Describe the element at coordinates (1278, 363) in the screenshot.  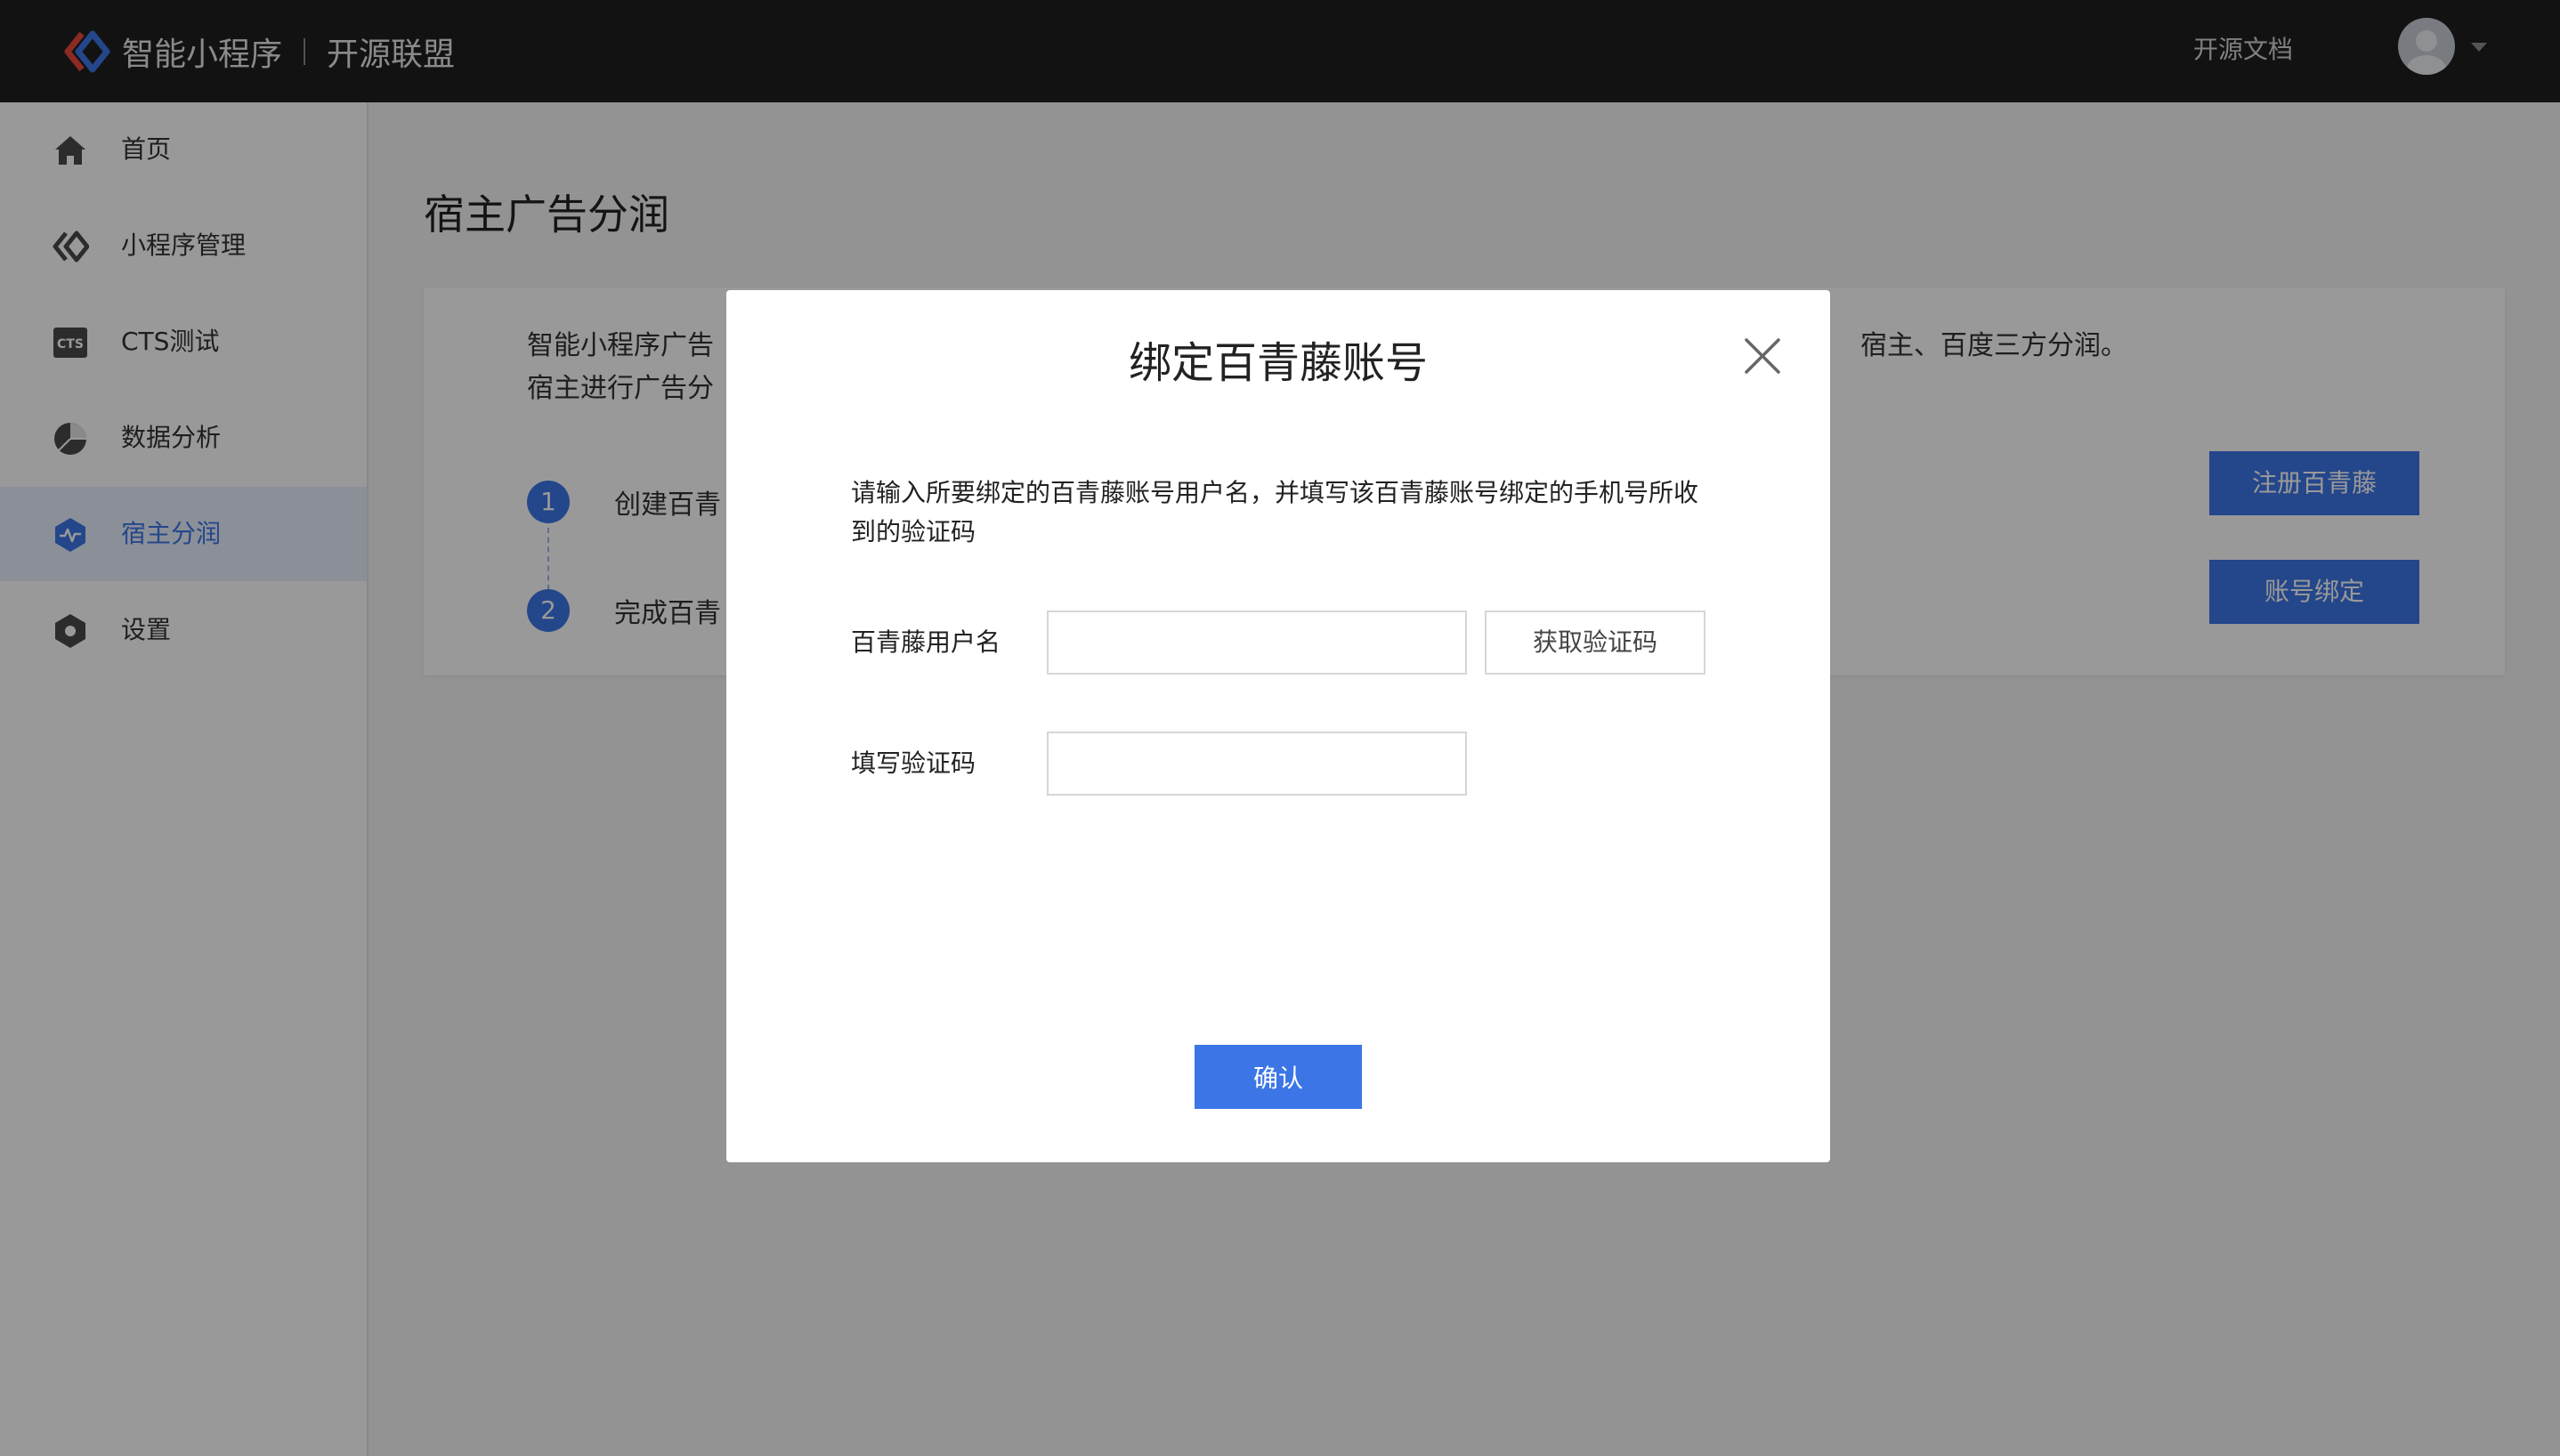
I see `dialog-title: 绑定百青藤账号` at that location.